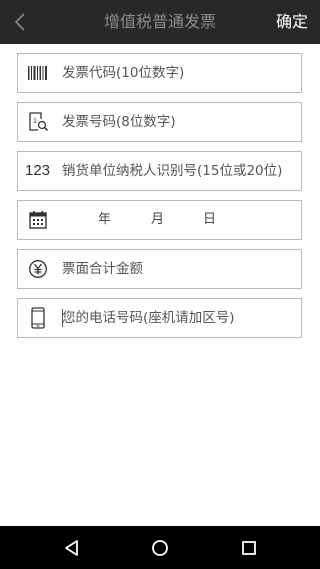 Image resolution: width=320 pixels, height=569 pixels. What do you see at coordinates (38, 220) in the screenshot?
I see `calendar-icon` at bounding box center [38, 220].